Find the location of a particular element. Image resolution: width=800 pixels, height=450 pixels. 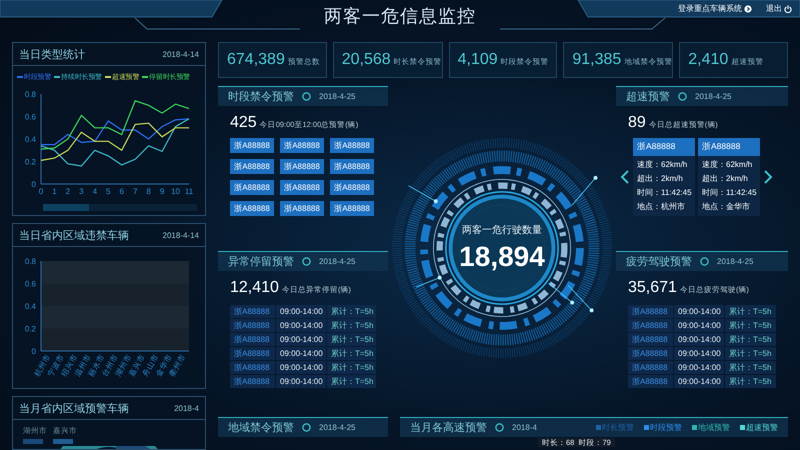

axis-label: 1 is located at coordinates (54, 191).